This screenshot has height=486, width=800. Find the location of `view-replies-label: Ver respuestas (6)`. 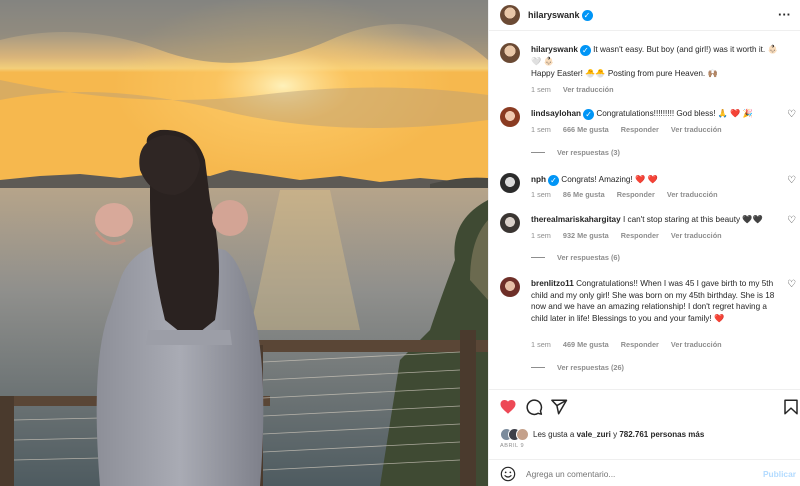

view-replies-label: Ver respuestas (6) is located at coordinates (588, 257).